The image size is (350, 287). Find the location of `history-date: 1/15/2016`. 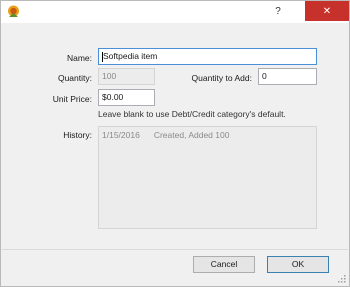

history-date: 1/15/2016 is located at coordinates (121, 135).